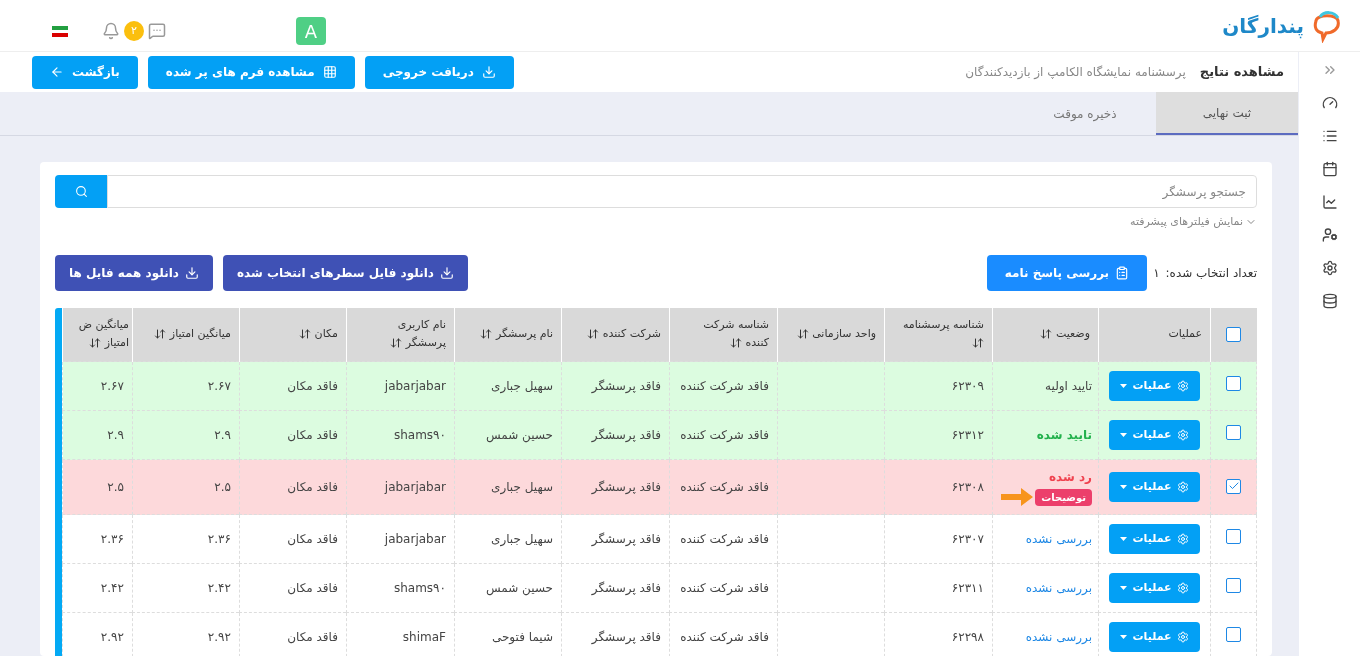  What do you see at coordinates (615, 334) in the screenshot?
I see `column-header: شرکت کننده` at bounding box center [615, 334].